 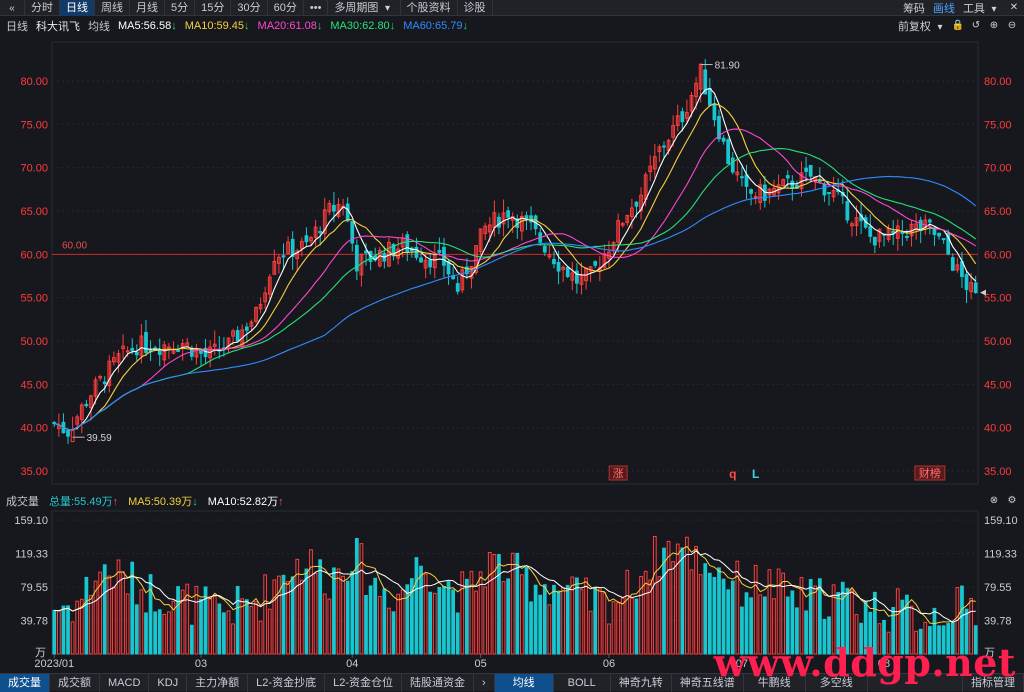 What do you see at coordinates (287, 682) in the screenshot?
I see `tab-l2-bottom: L2-资金抄底` at bounding box center [287, 682].